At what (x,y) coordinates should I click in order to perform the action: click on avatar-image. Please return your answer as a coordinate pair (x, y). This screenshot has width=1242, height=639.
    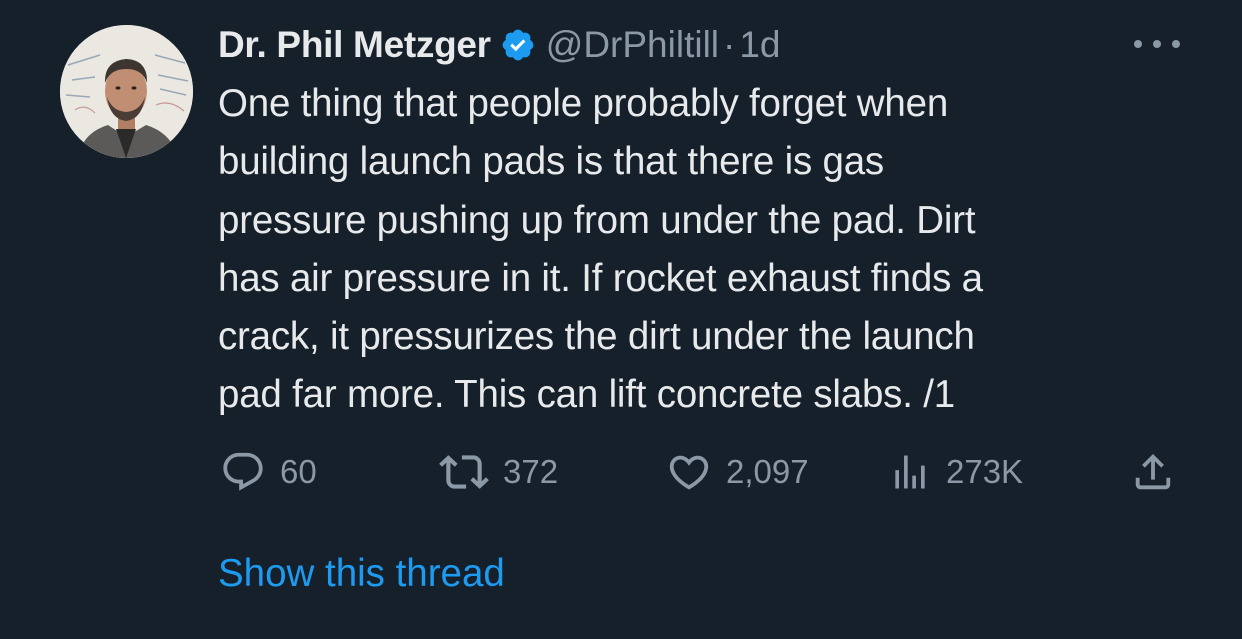
    Looking at the image, I should click on (126, 91).